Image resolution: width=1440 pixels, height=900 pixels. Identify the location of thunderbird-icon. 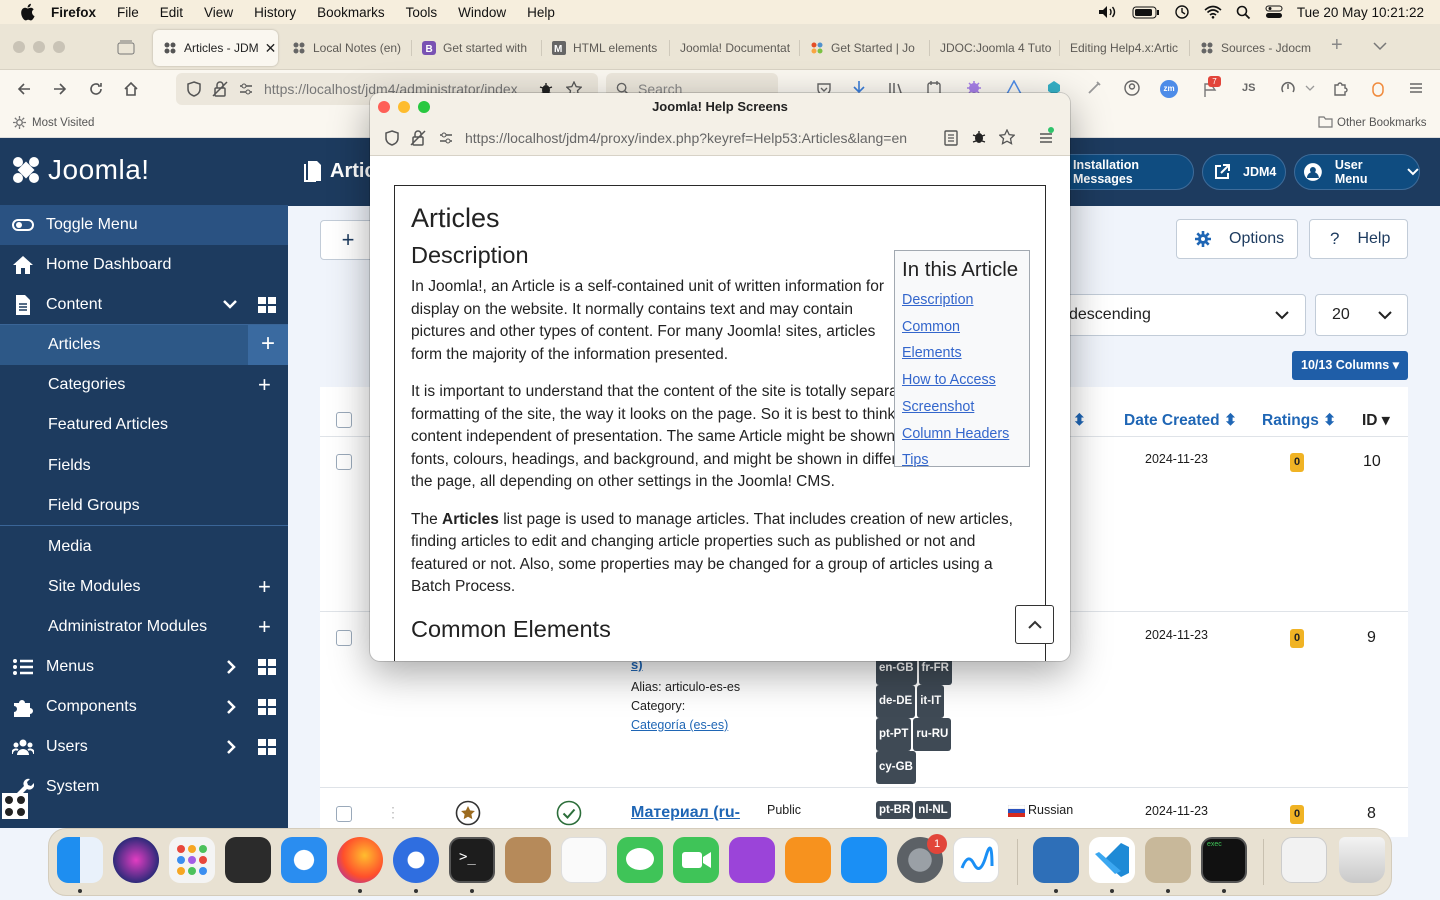
(416, 860).